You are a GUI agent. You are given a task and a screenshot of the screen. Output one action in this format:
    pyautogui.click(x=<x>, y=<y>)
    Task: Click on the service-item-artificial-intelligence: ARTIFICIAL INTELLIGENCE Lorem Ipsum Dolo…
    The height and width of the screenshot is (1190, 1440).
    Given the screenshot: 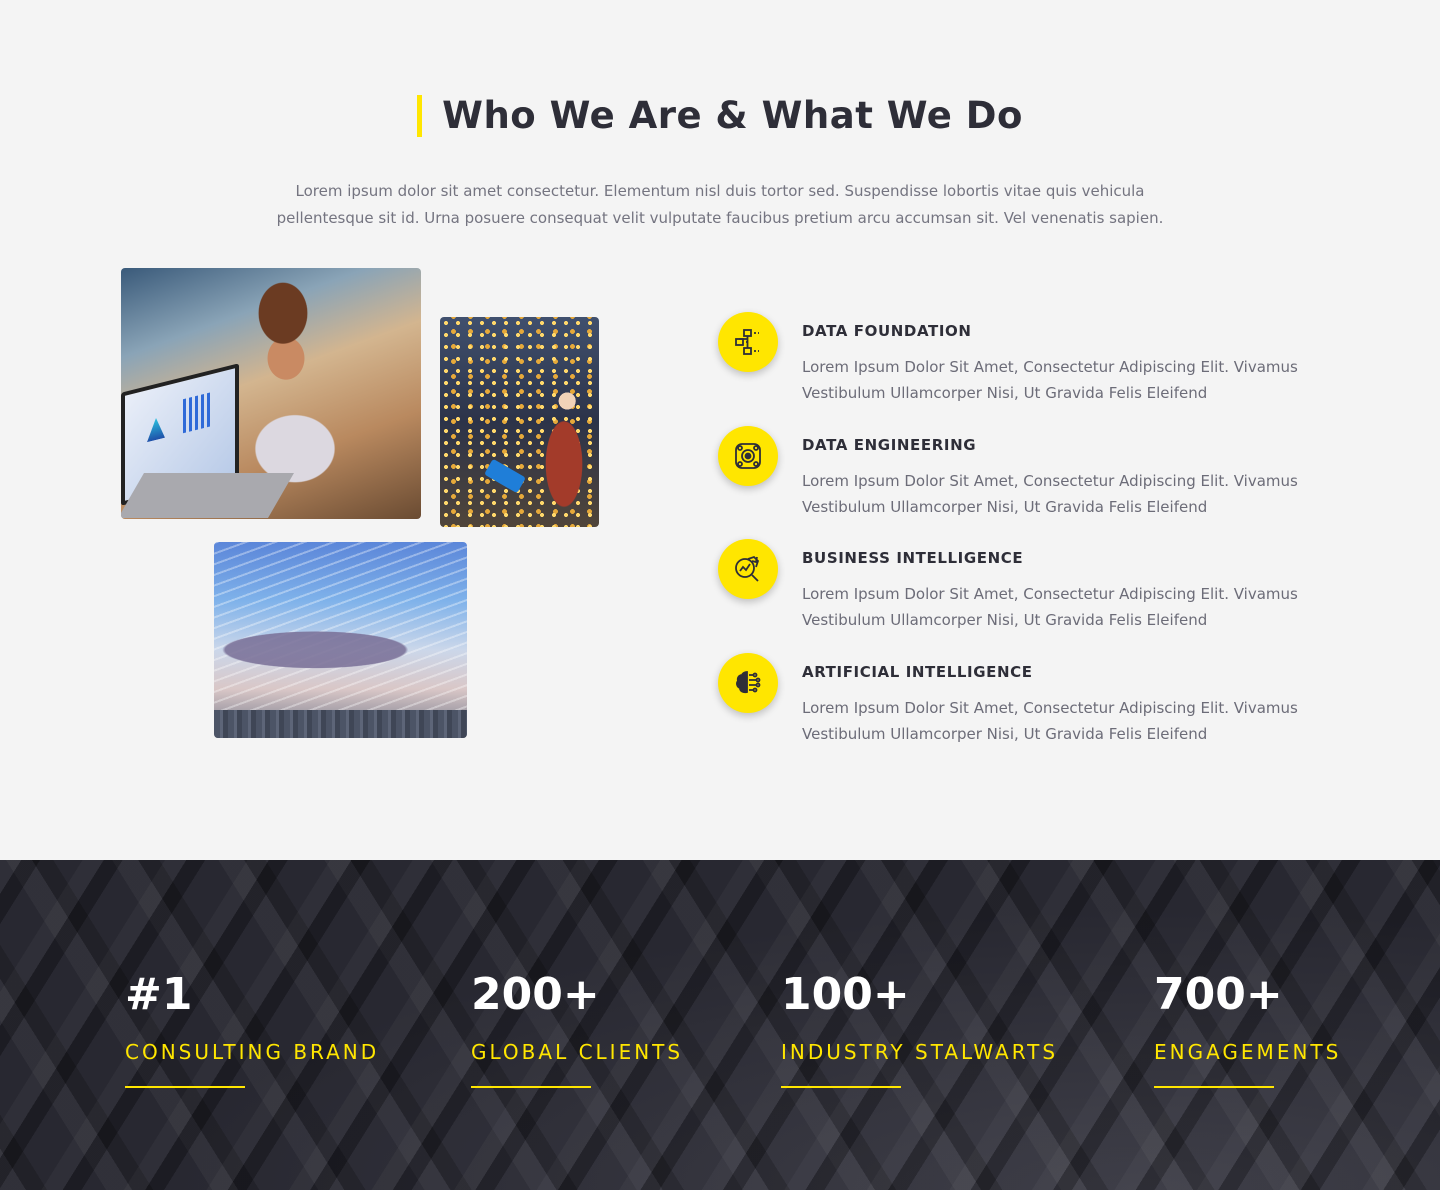 What is the action you would take?
    pyautogui.click(x=1028, y=709)
    